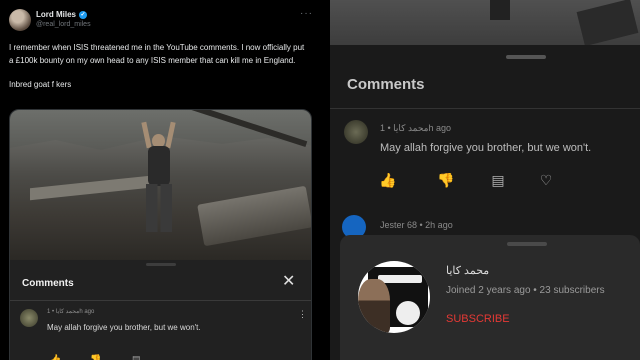 This screenshot has height=360, width=640. I want to click on author-name: Lord Miles, so click(56, 15).